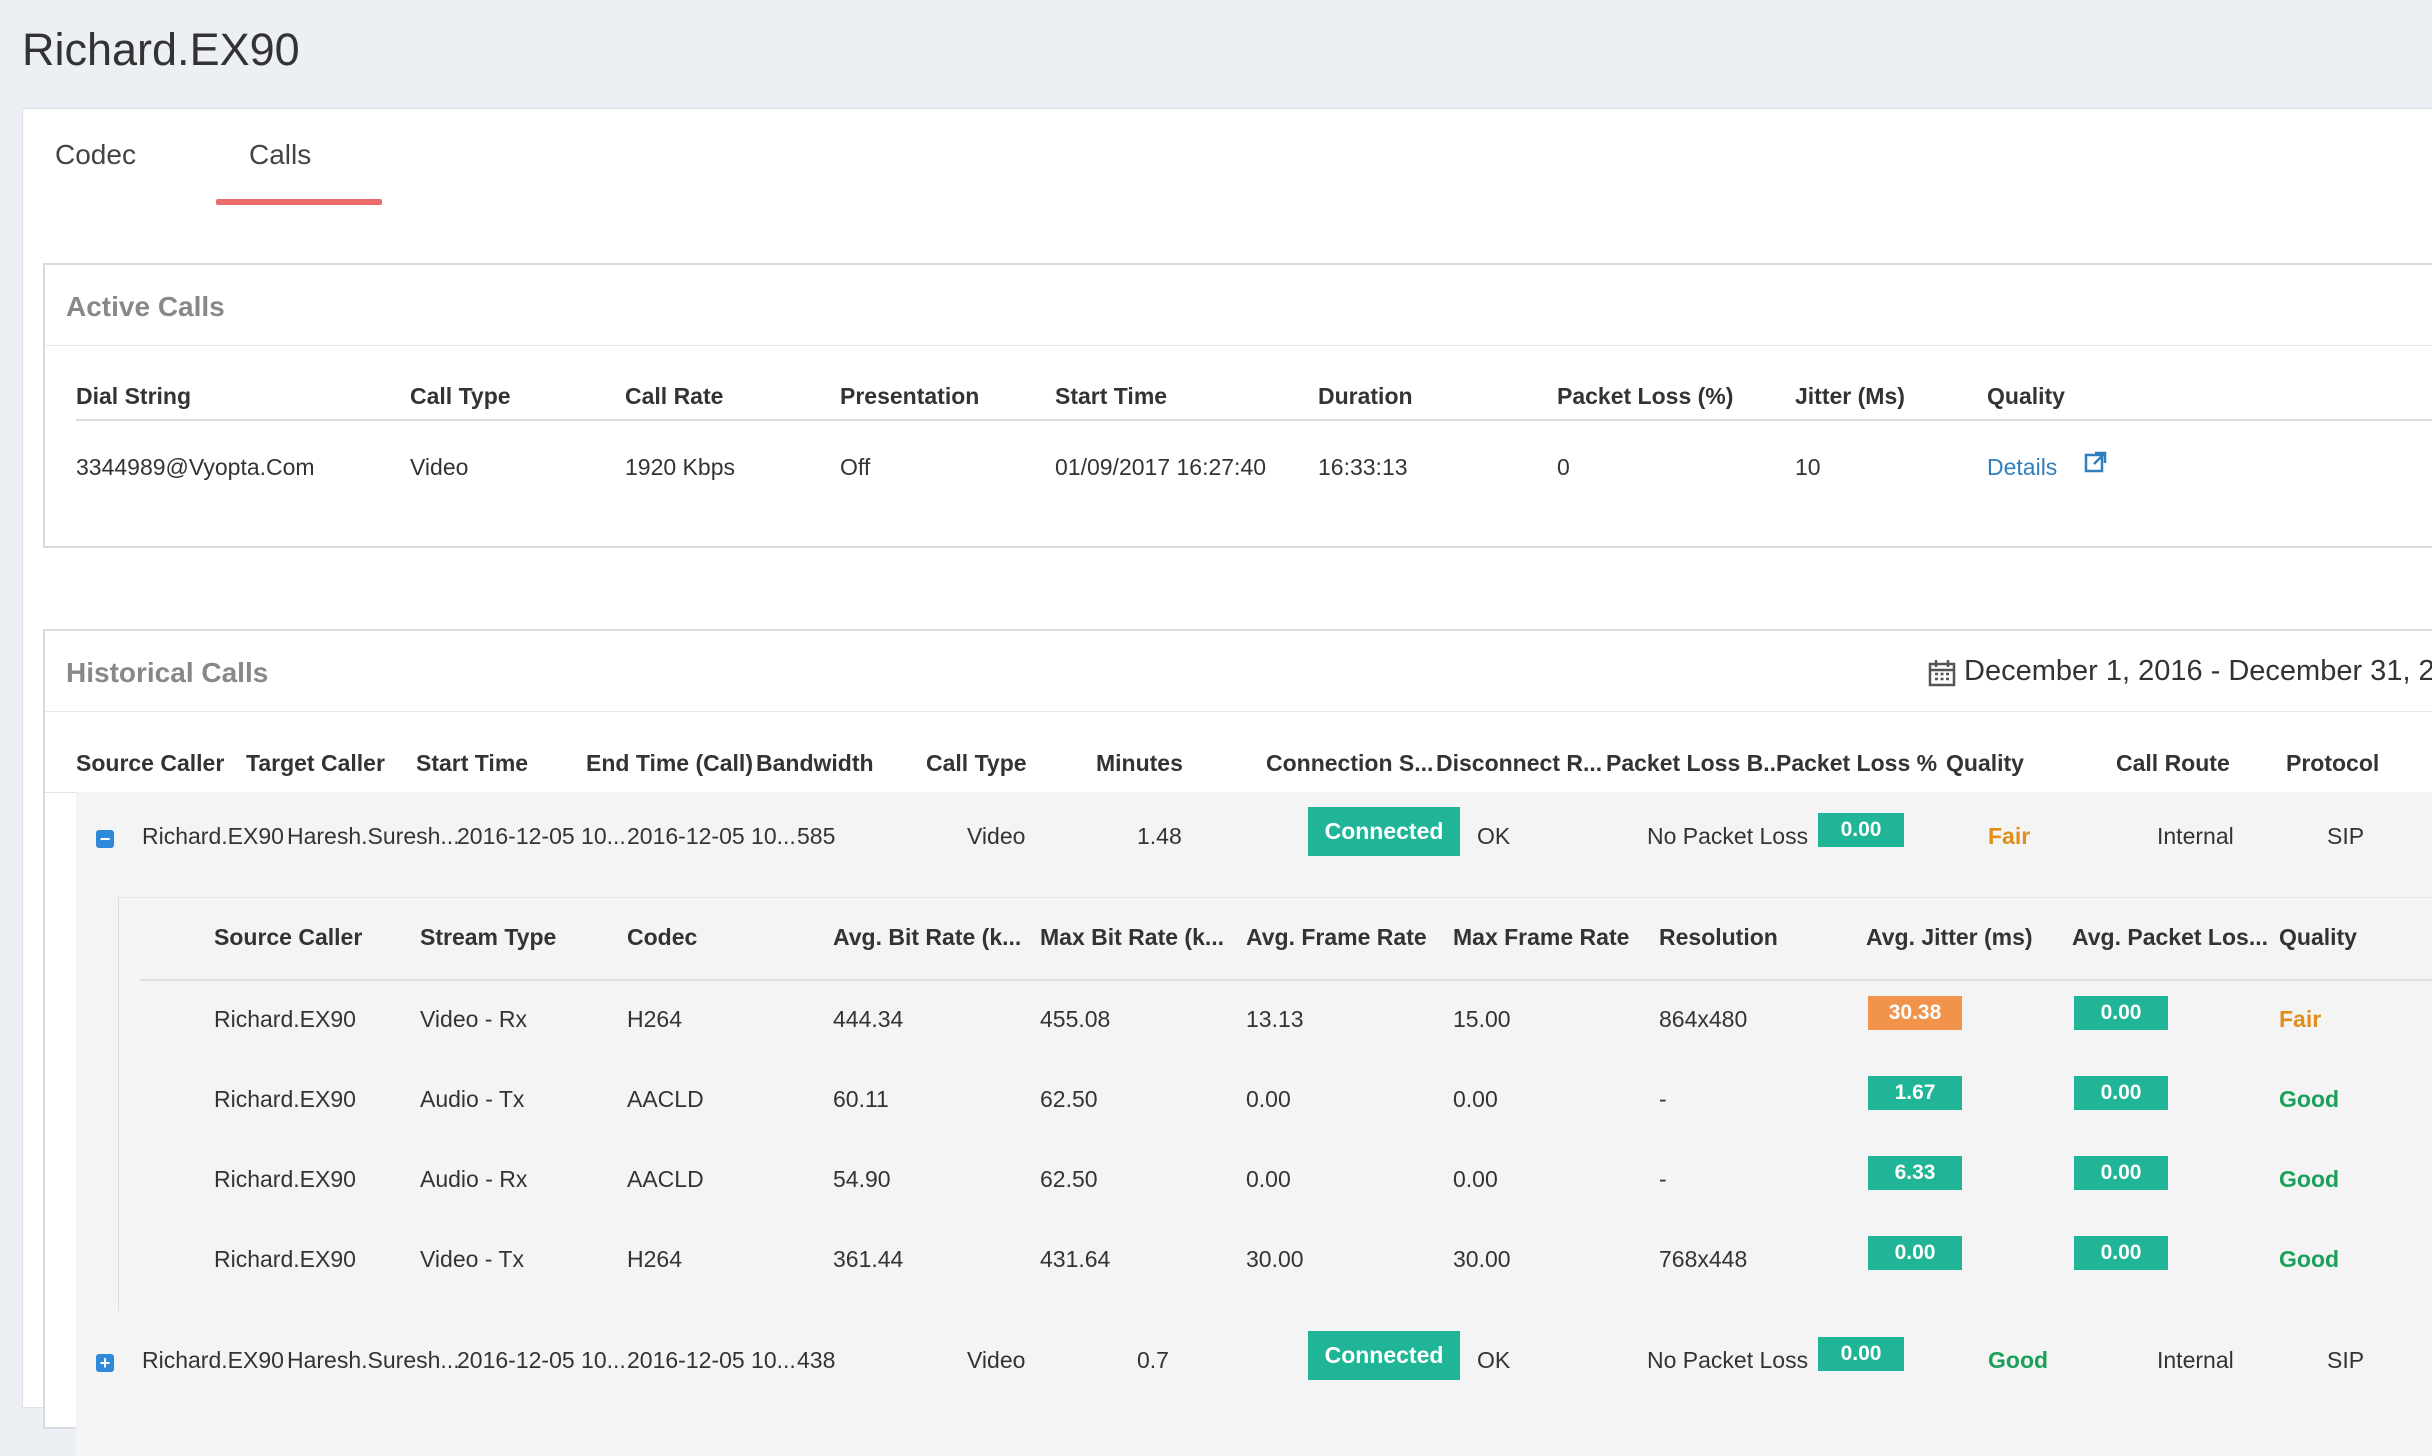  What do you see at coordinates (1645, 396) in the screenshot?
I see `col-packet-loss: Packet Loss (%)` at bounding box center [1645, 396].